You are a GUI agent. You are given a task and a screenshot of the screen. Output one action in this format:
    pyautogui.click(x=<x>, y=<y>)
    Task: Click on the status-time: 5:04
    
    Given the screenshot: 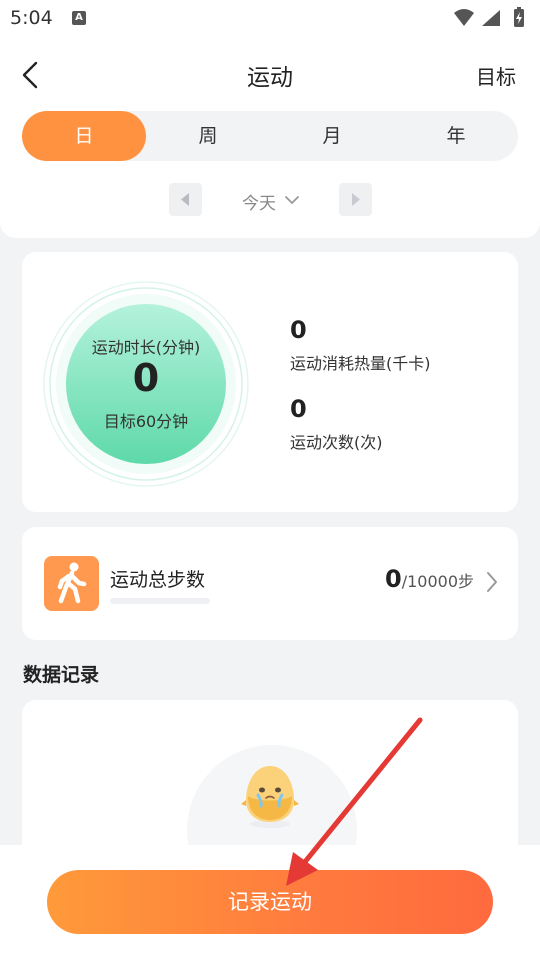 What is the action you would take?
    pyautogui.click(x=31, y=18)
    